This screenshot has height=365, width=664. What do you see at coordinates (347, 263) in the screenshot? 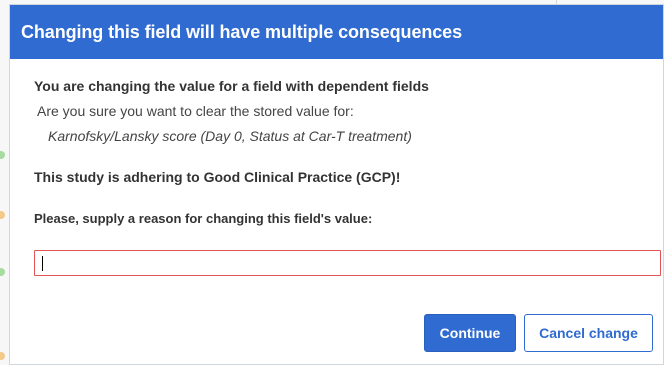
I see `reason-input` at bounding box center [347, 263].